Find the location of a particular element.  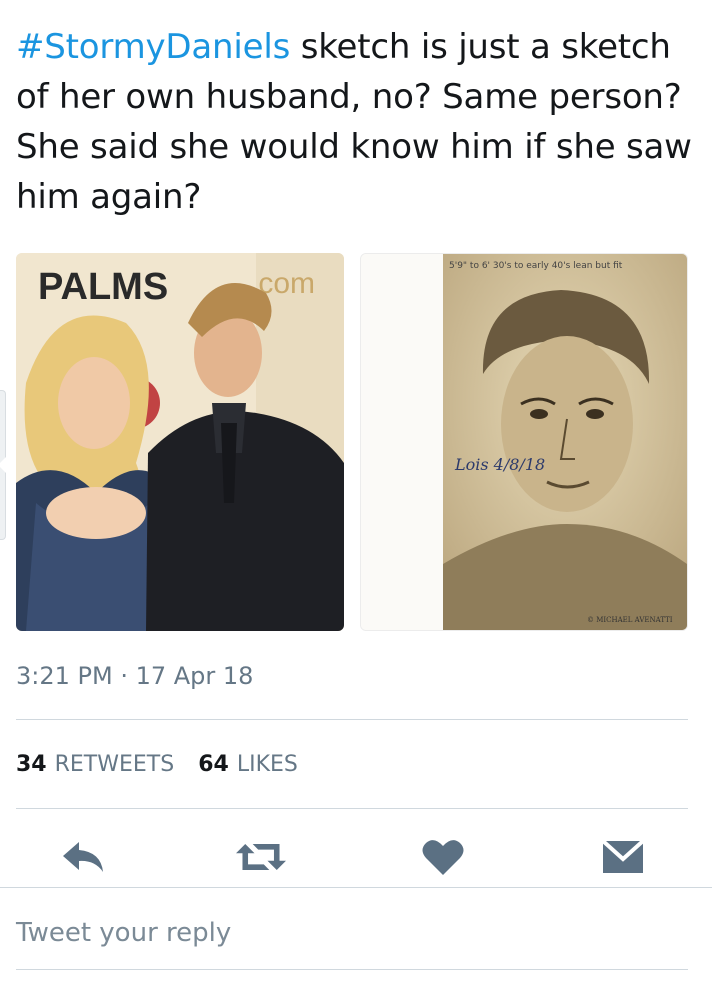

likes-count: 64 is located at coordinates (213, 764).